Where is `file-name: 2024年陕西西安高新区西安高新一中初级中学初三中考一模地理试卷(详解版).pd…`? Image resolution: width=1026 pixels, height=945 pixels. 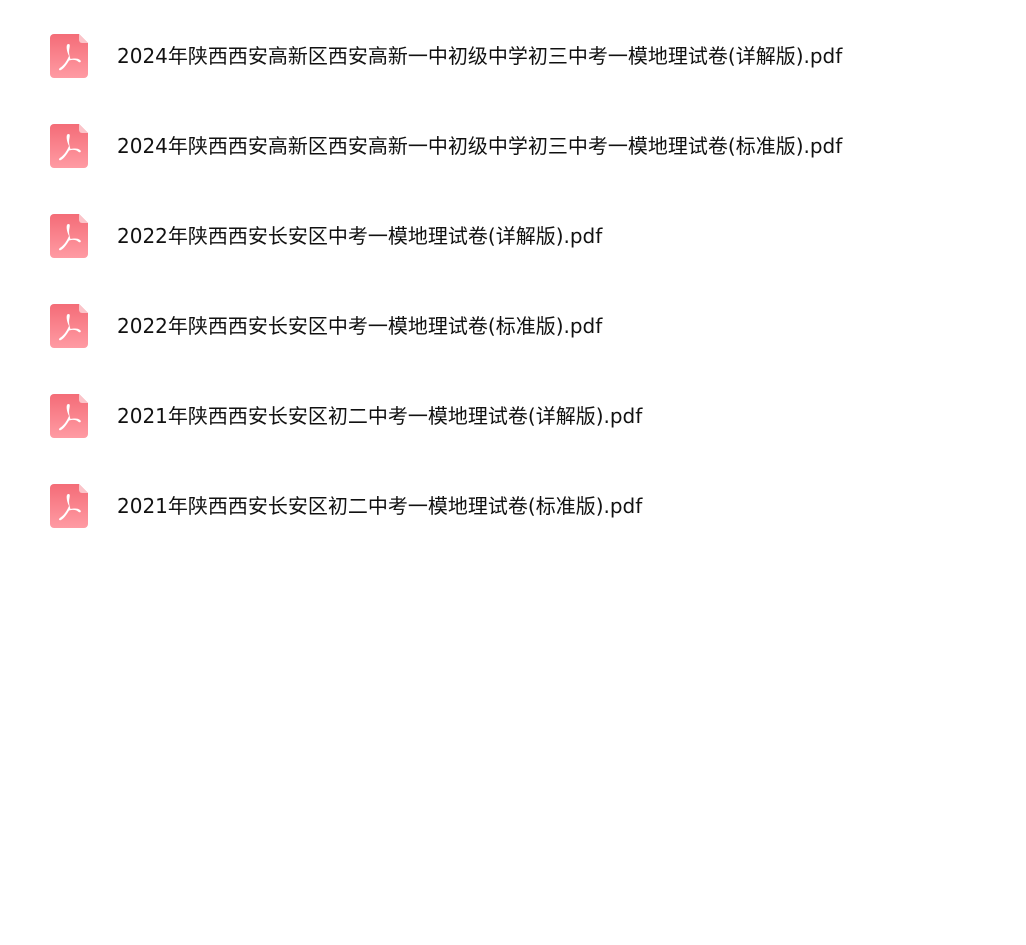 file-name: 2024年陕西西安高新区西安高新一中初级中学初三中考一模地理试卷(详解版).pd… is located at coordinates (480, 56).